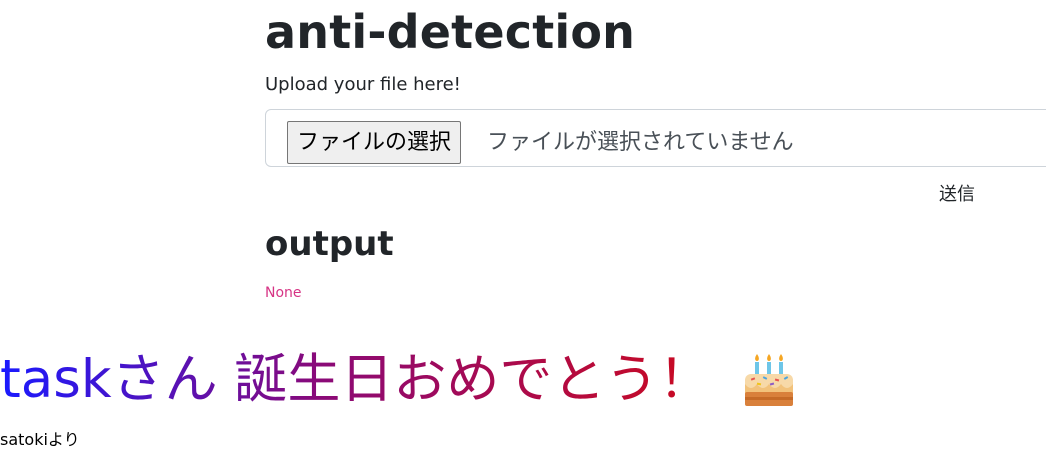 The image size is (1046, 473). Describe the element at coordinates (283, 293) in the screenshot. I see `output-value: None` at that location.